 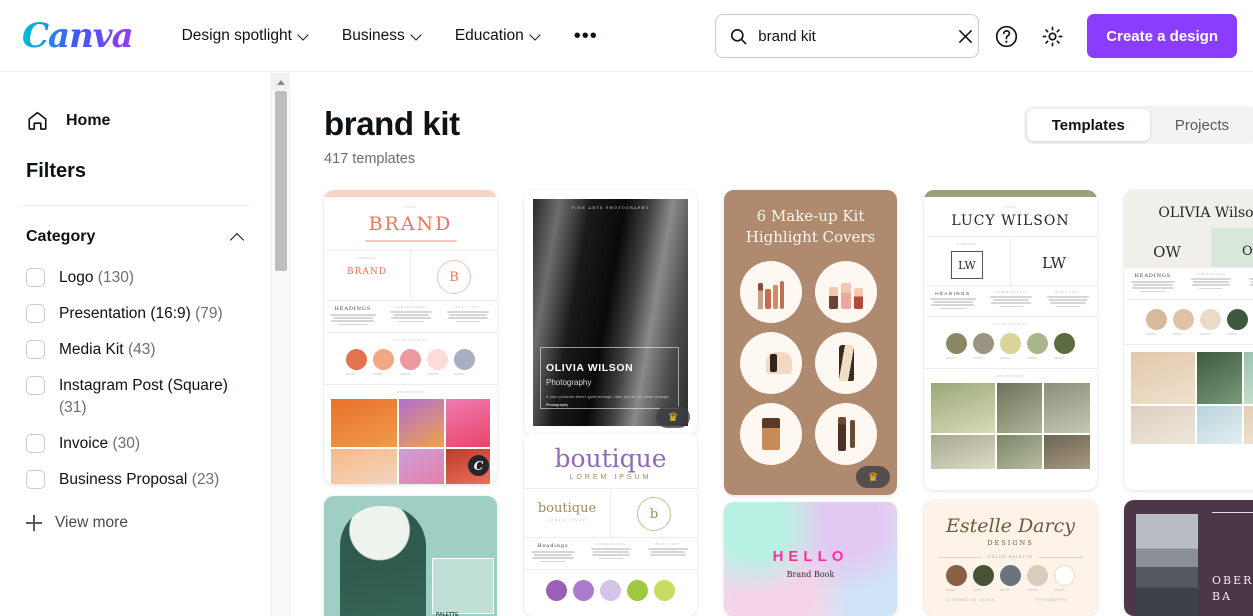 What do you see at coordinates (810, 216) in the screenshot?
I see `card-title-line1: 6 Make-up Kit` at bounding box center [810, 216].